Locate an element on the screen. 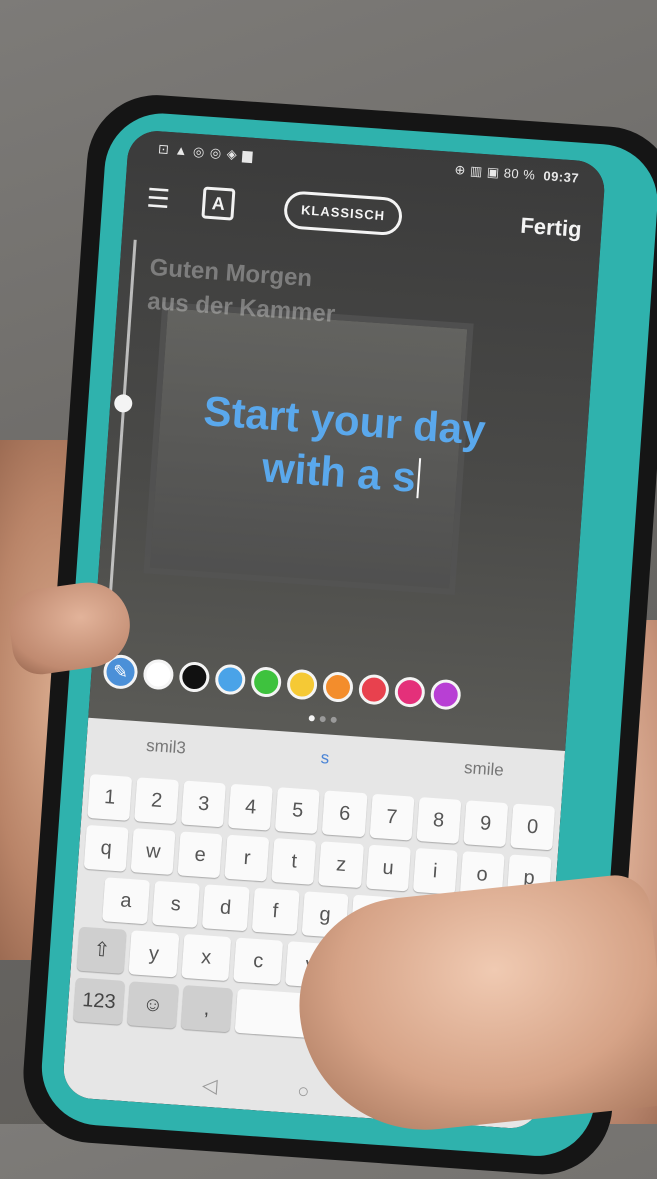 The image size is (657, 1179). comma-key: , is located at coordinates (206, 1009).